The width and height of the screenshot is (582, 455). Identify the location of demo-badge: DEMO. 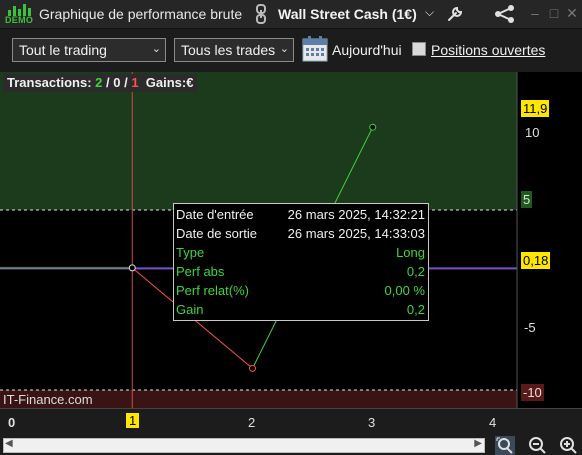
(19, 20).